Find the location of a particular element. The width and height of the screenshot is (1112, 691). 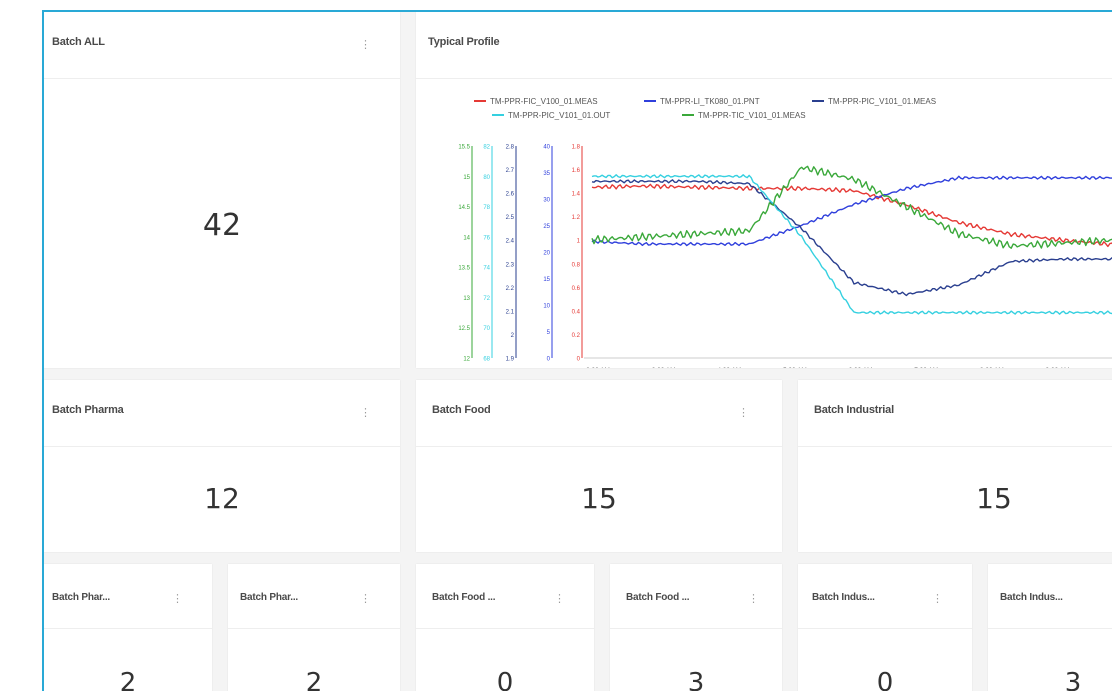

y-tick-label: 2.2 is located at coordinates (510, 289).